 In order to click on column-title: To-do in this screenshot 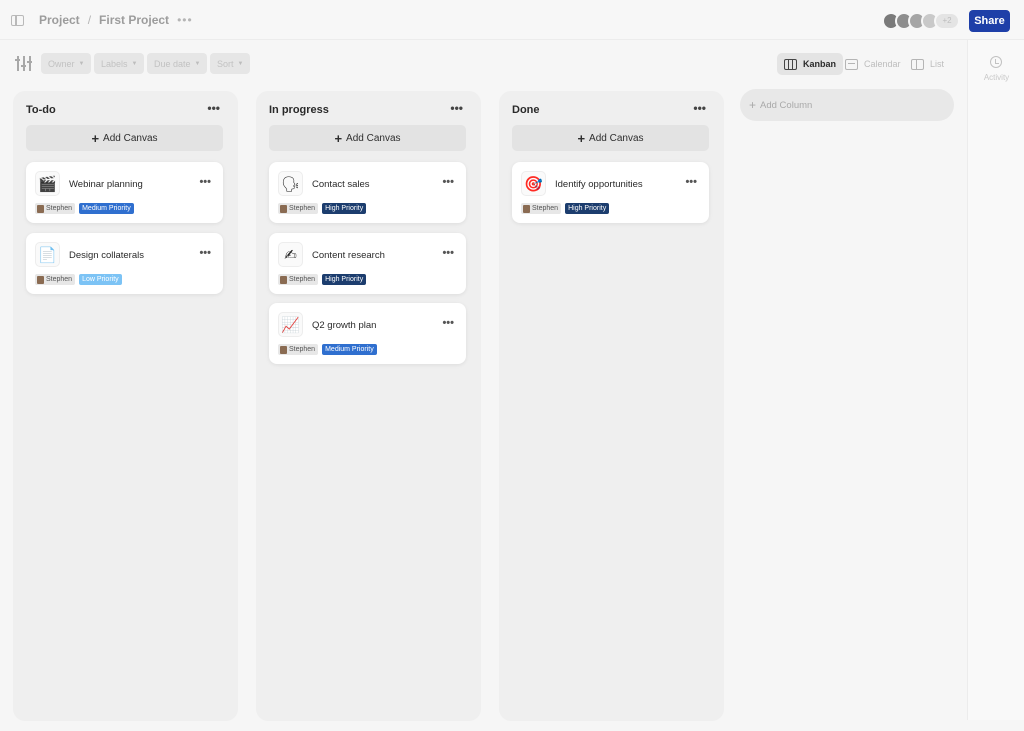, I will do `click(41, 110)`.